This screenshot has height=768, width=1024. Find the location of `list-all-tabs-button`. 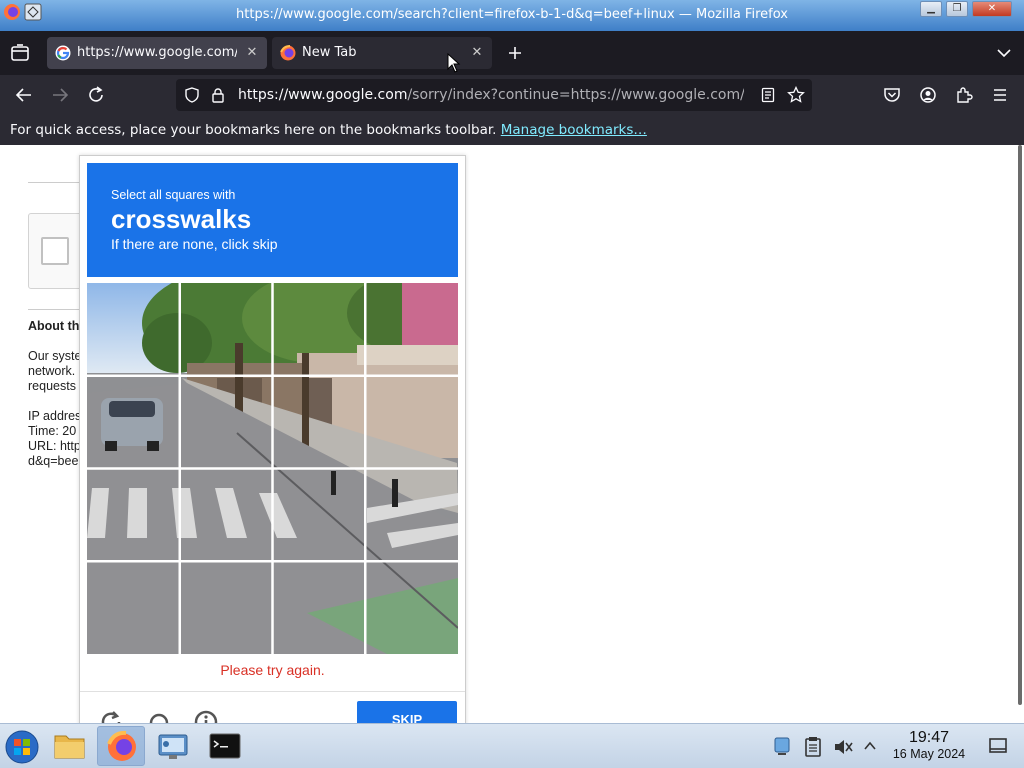

list-all-tabs-button is located at coordinates (1004, 53).